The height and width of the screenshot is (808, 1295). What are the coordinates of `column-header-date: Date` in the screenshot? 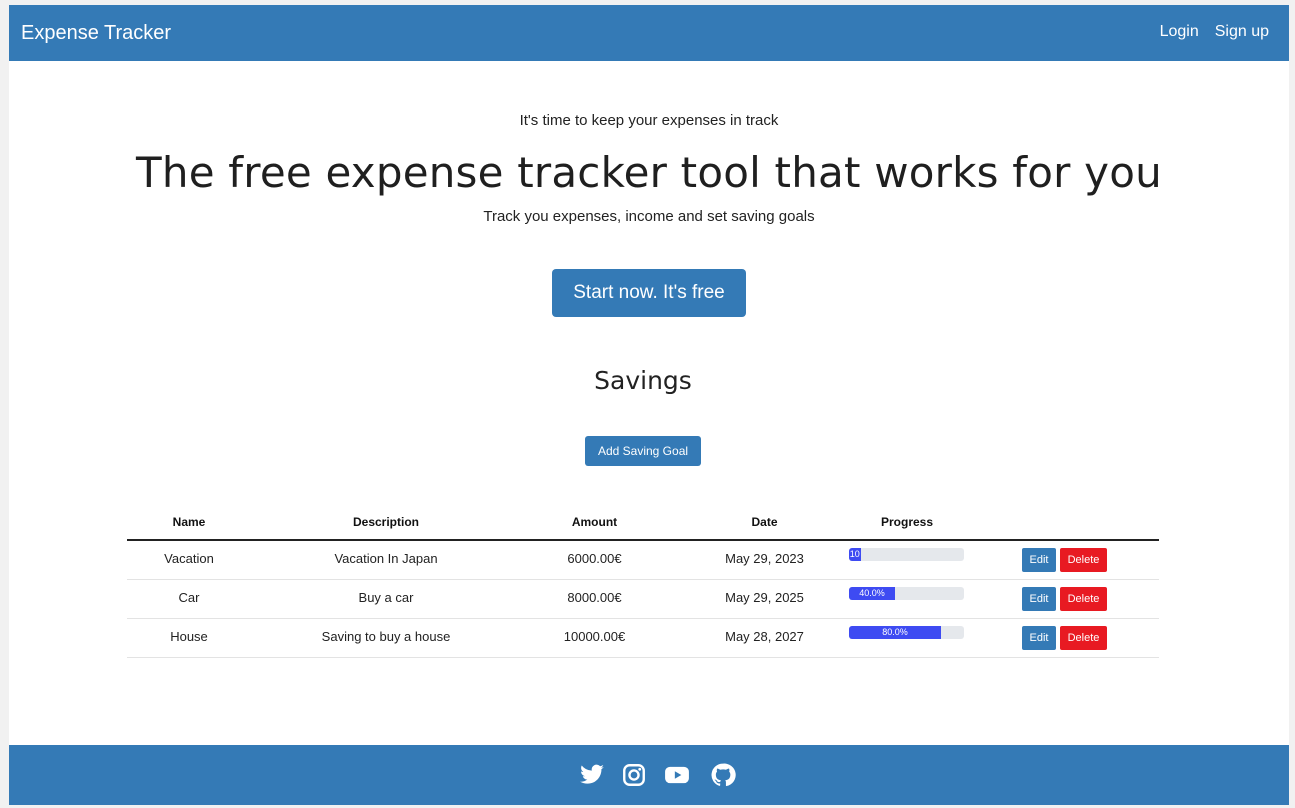 It's located at (764, 522).